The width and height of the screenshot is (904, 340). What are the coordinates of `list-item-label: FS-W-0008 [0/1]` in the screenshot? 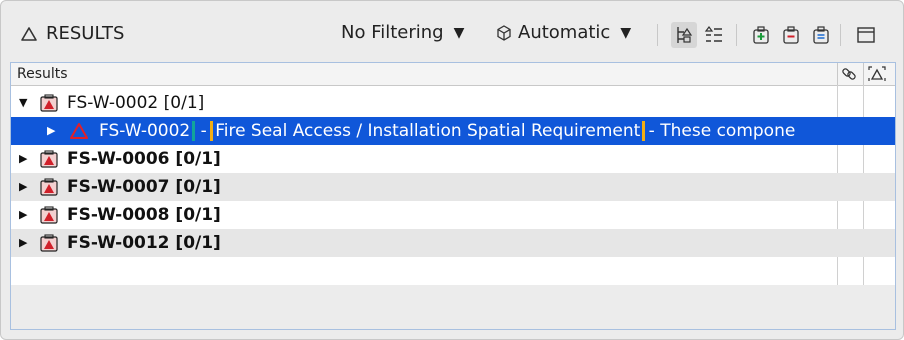 It's located at (144, 215).